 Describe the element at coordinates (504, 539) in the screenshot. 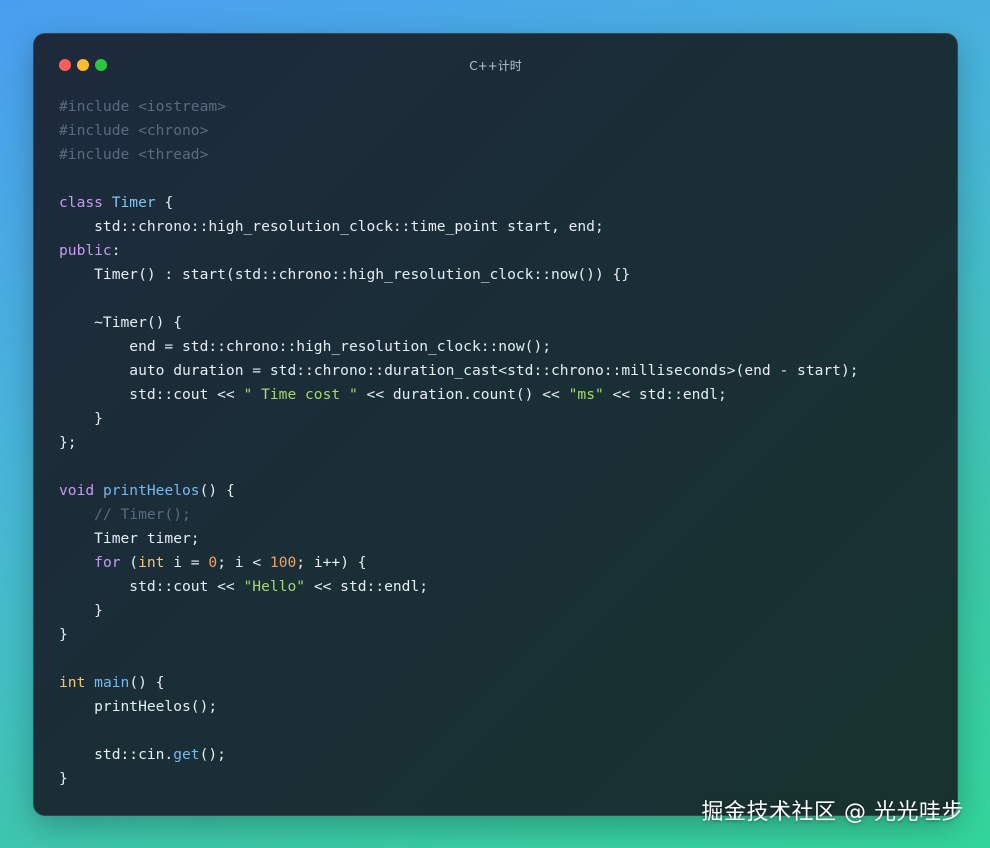

I see `code-line: Timer timer;` at that location.